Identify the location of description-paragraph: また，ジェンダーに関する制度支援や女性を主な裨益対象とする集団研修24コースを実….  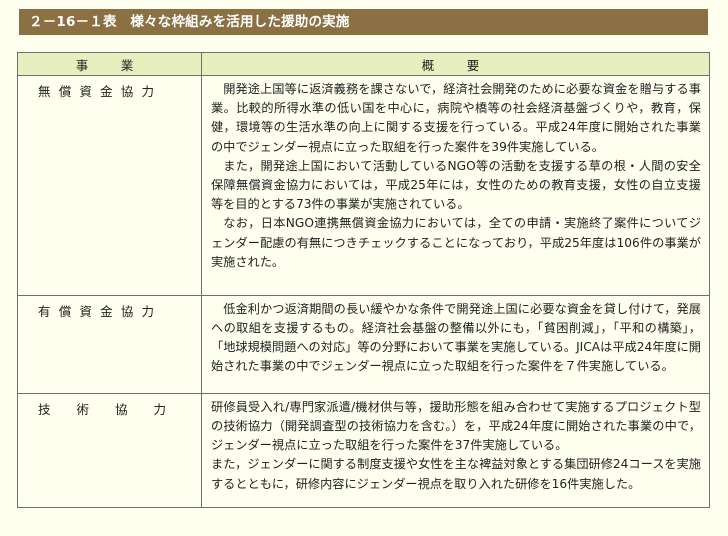
(456, 474).